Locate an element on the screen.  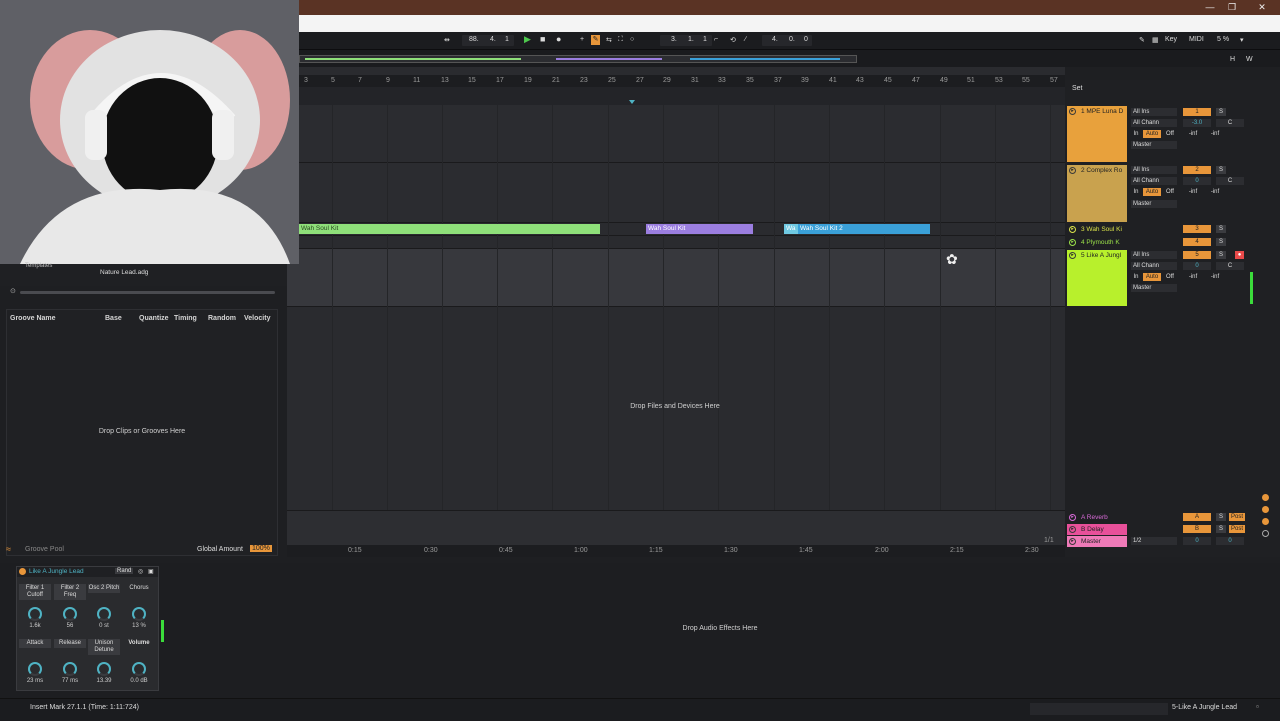
close-button: ✕ is located at coordinates (1262, 7).